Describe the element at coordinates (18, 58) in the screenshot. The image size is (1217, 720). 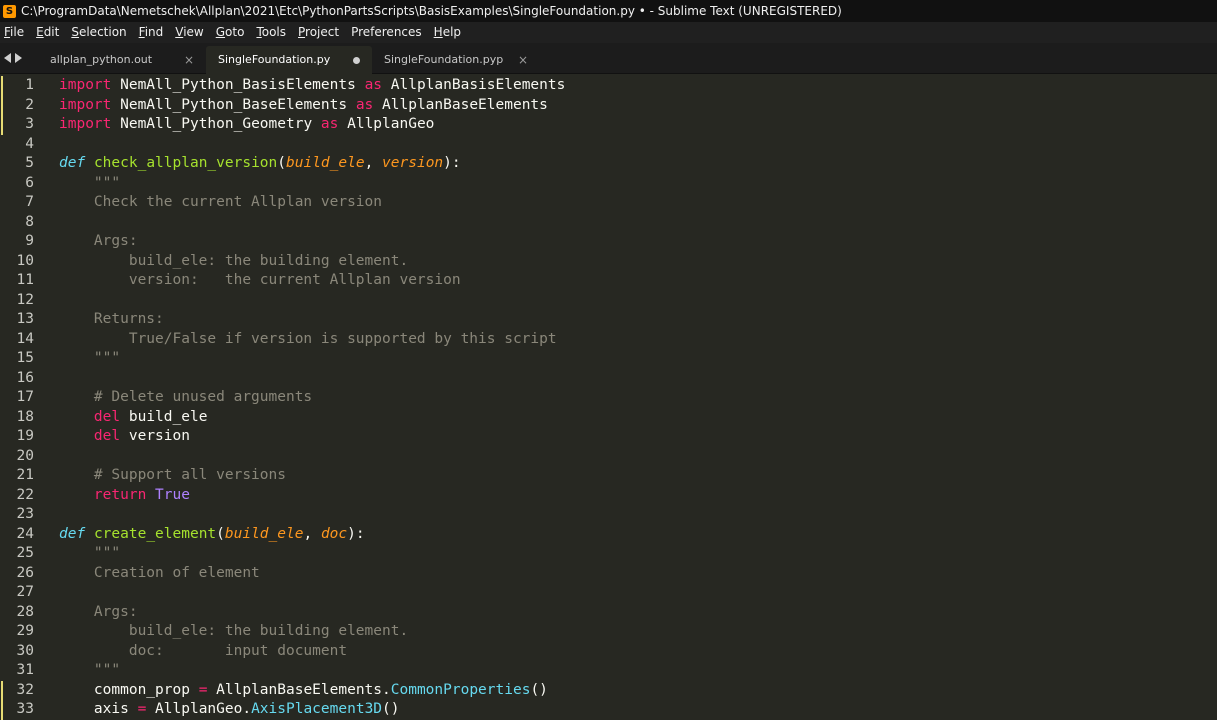
I see `tab-scroll-right-icon` at that location.